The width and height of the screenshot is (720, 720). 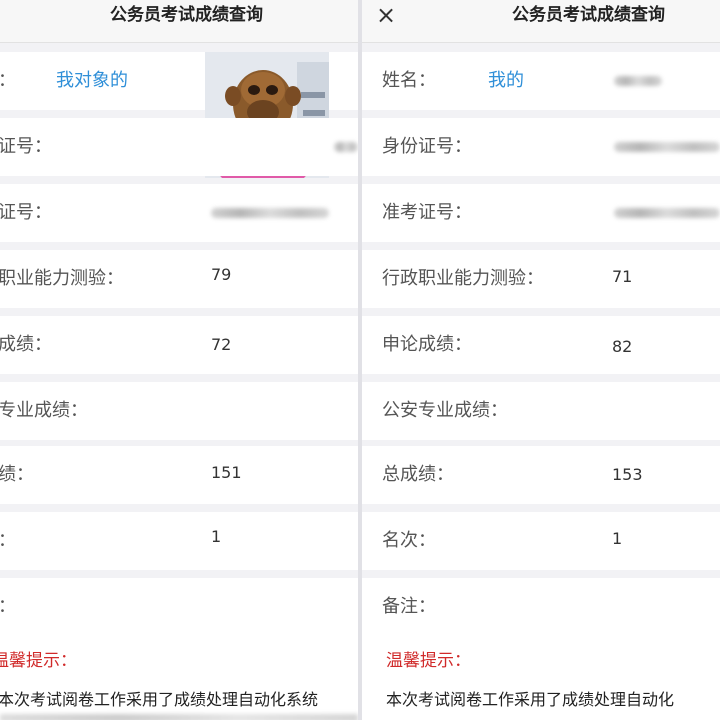 What do you see at coordinates (179, 213) in the screenshot?
I see `left-row-ticket: 考证号：` at bounding box center [179, 213].